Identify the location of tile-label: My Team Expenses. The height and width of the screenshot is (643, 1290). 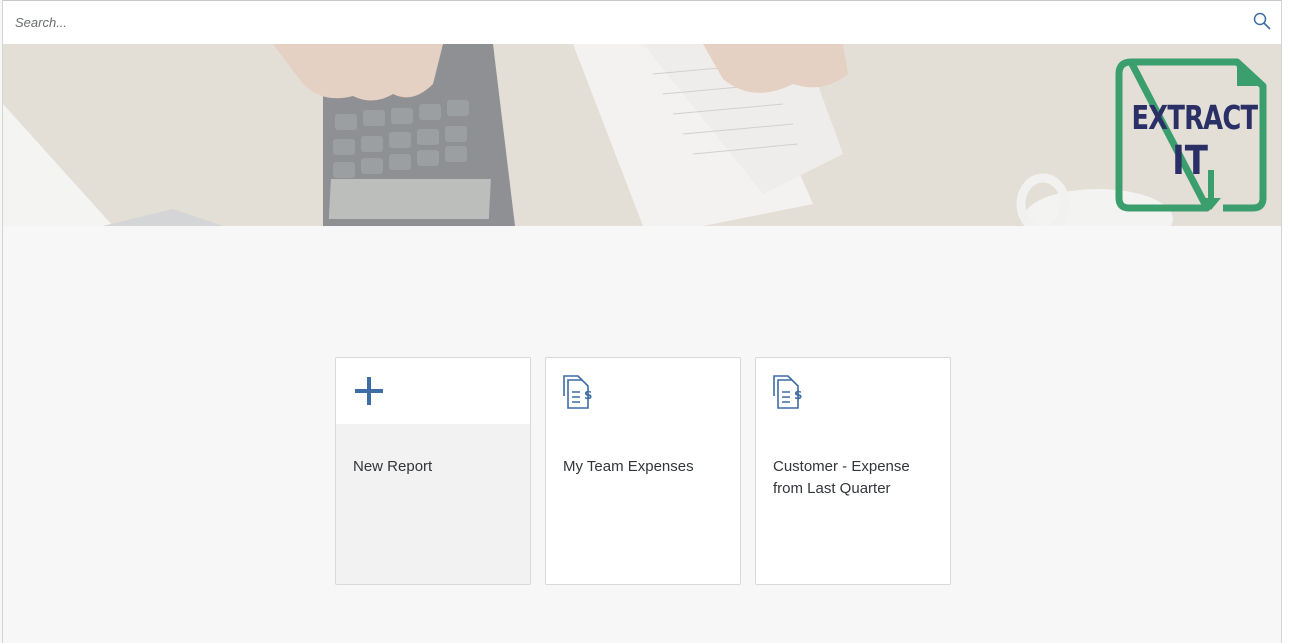
(628, 466).